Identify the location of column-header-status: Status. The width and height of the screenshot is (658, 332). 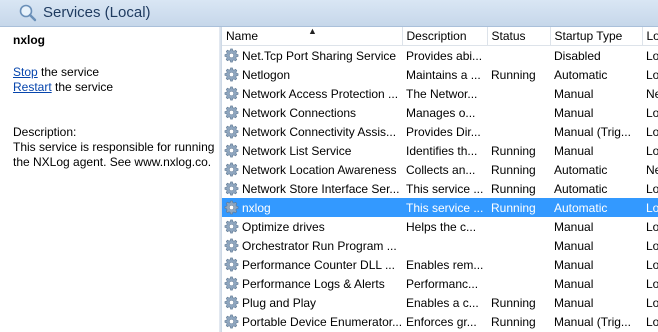
(519, 36).